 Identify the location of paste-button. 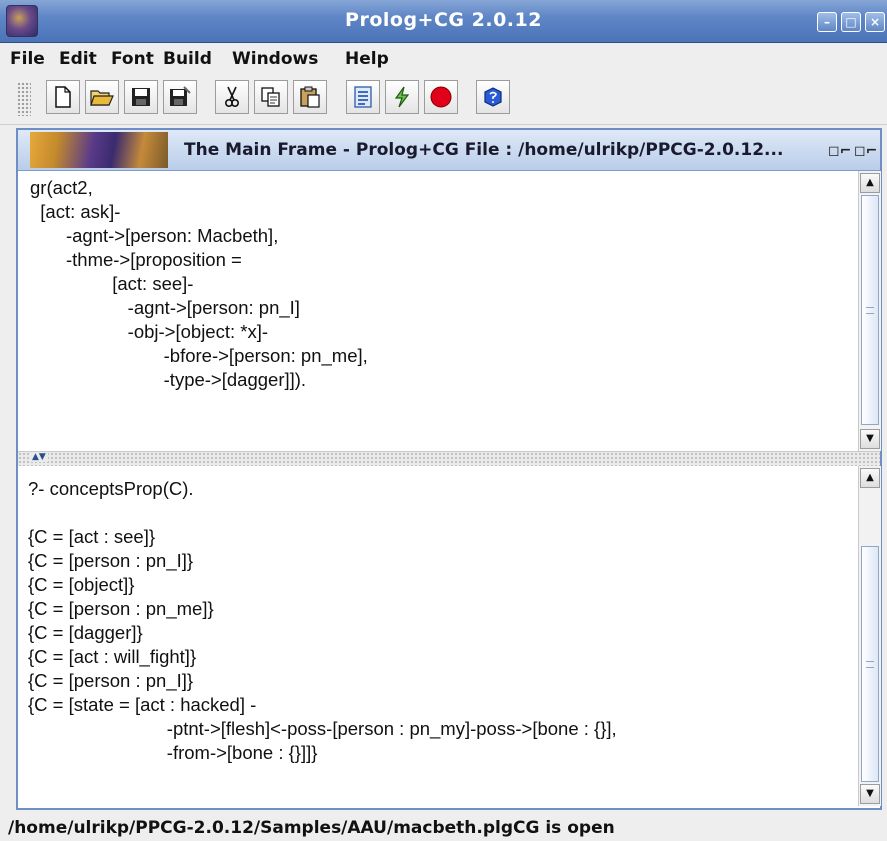
(310, 97).